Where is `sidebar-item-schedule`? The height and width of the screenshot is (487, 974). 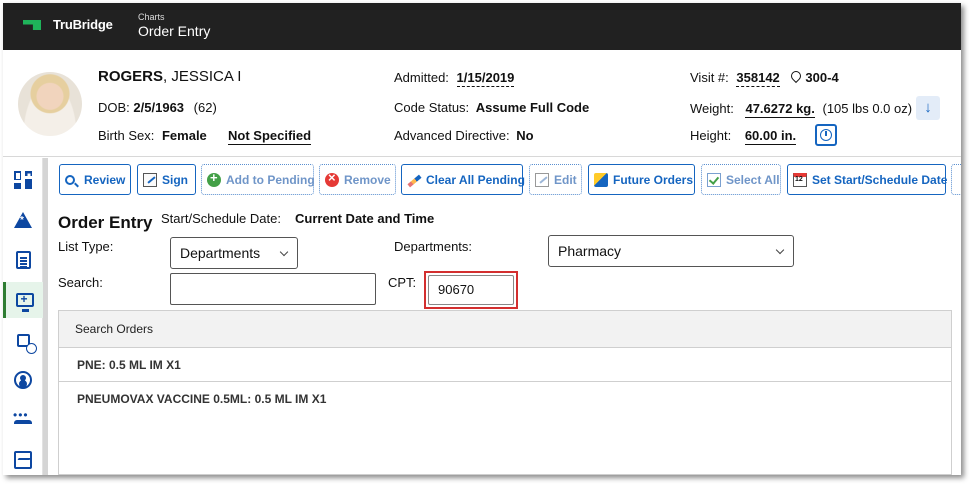 sidebar-item-schedule is located at coordinates (23, 340).